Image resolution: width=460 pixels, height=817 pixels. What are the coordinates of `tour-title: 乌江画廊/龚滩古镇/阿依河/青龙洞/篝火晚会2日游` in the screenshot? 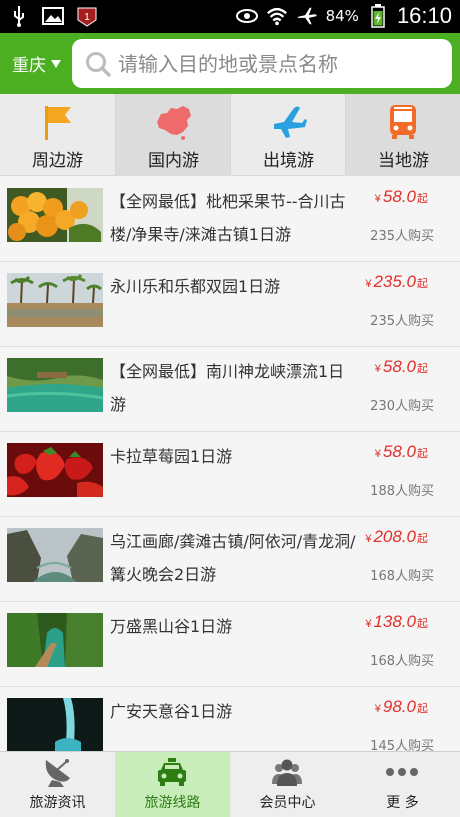 It's located at (233, 558).